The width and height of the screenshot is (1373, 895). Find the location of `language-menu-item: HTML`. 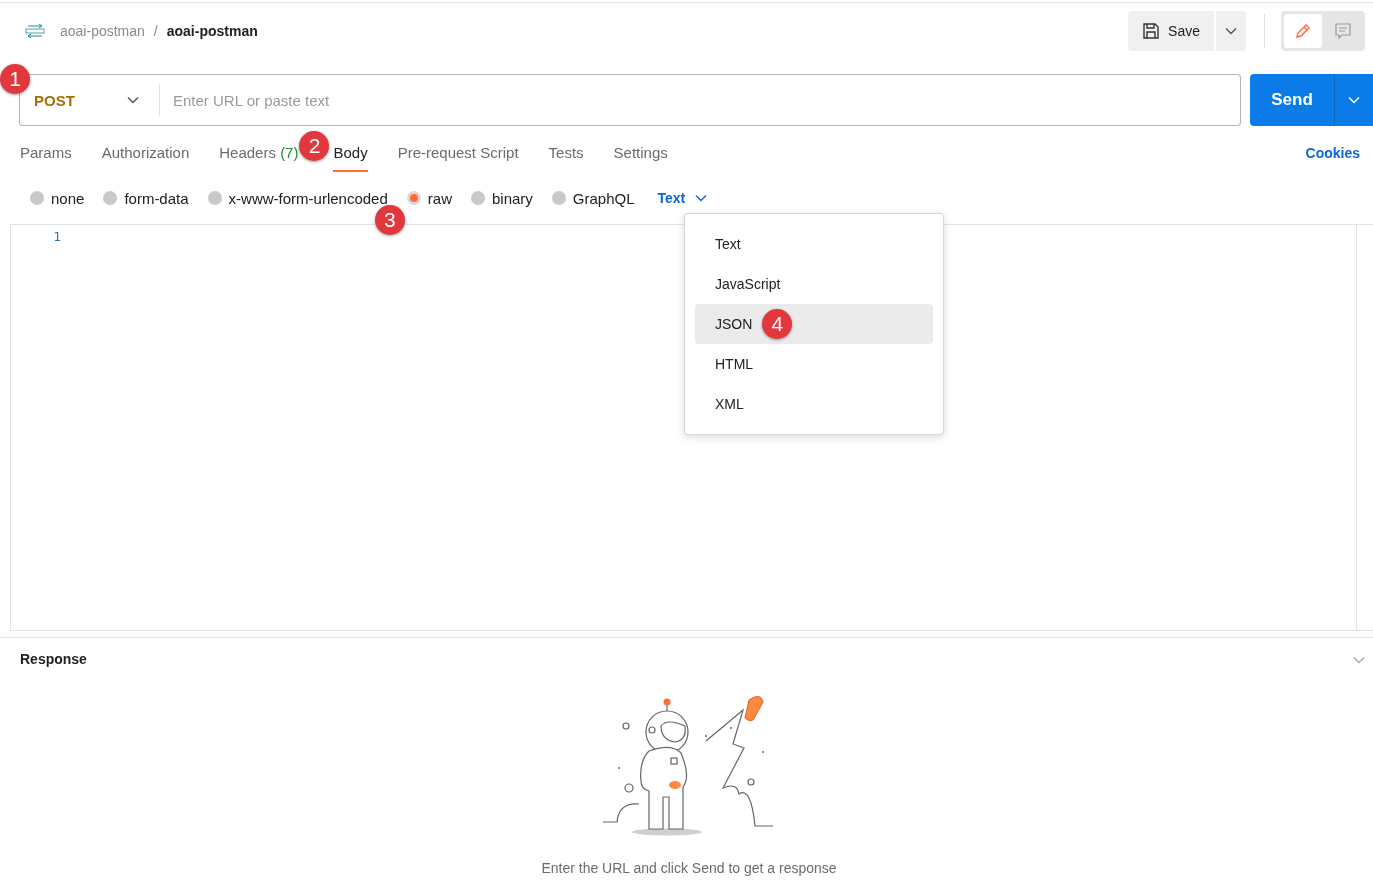

language-menu-item: HTML is located at coordinates (814, 364).